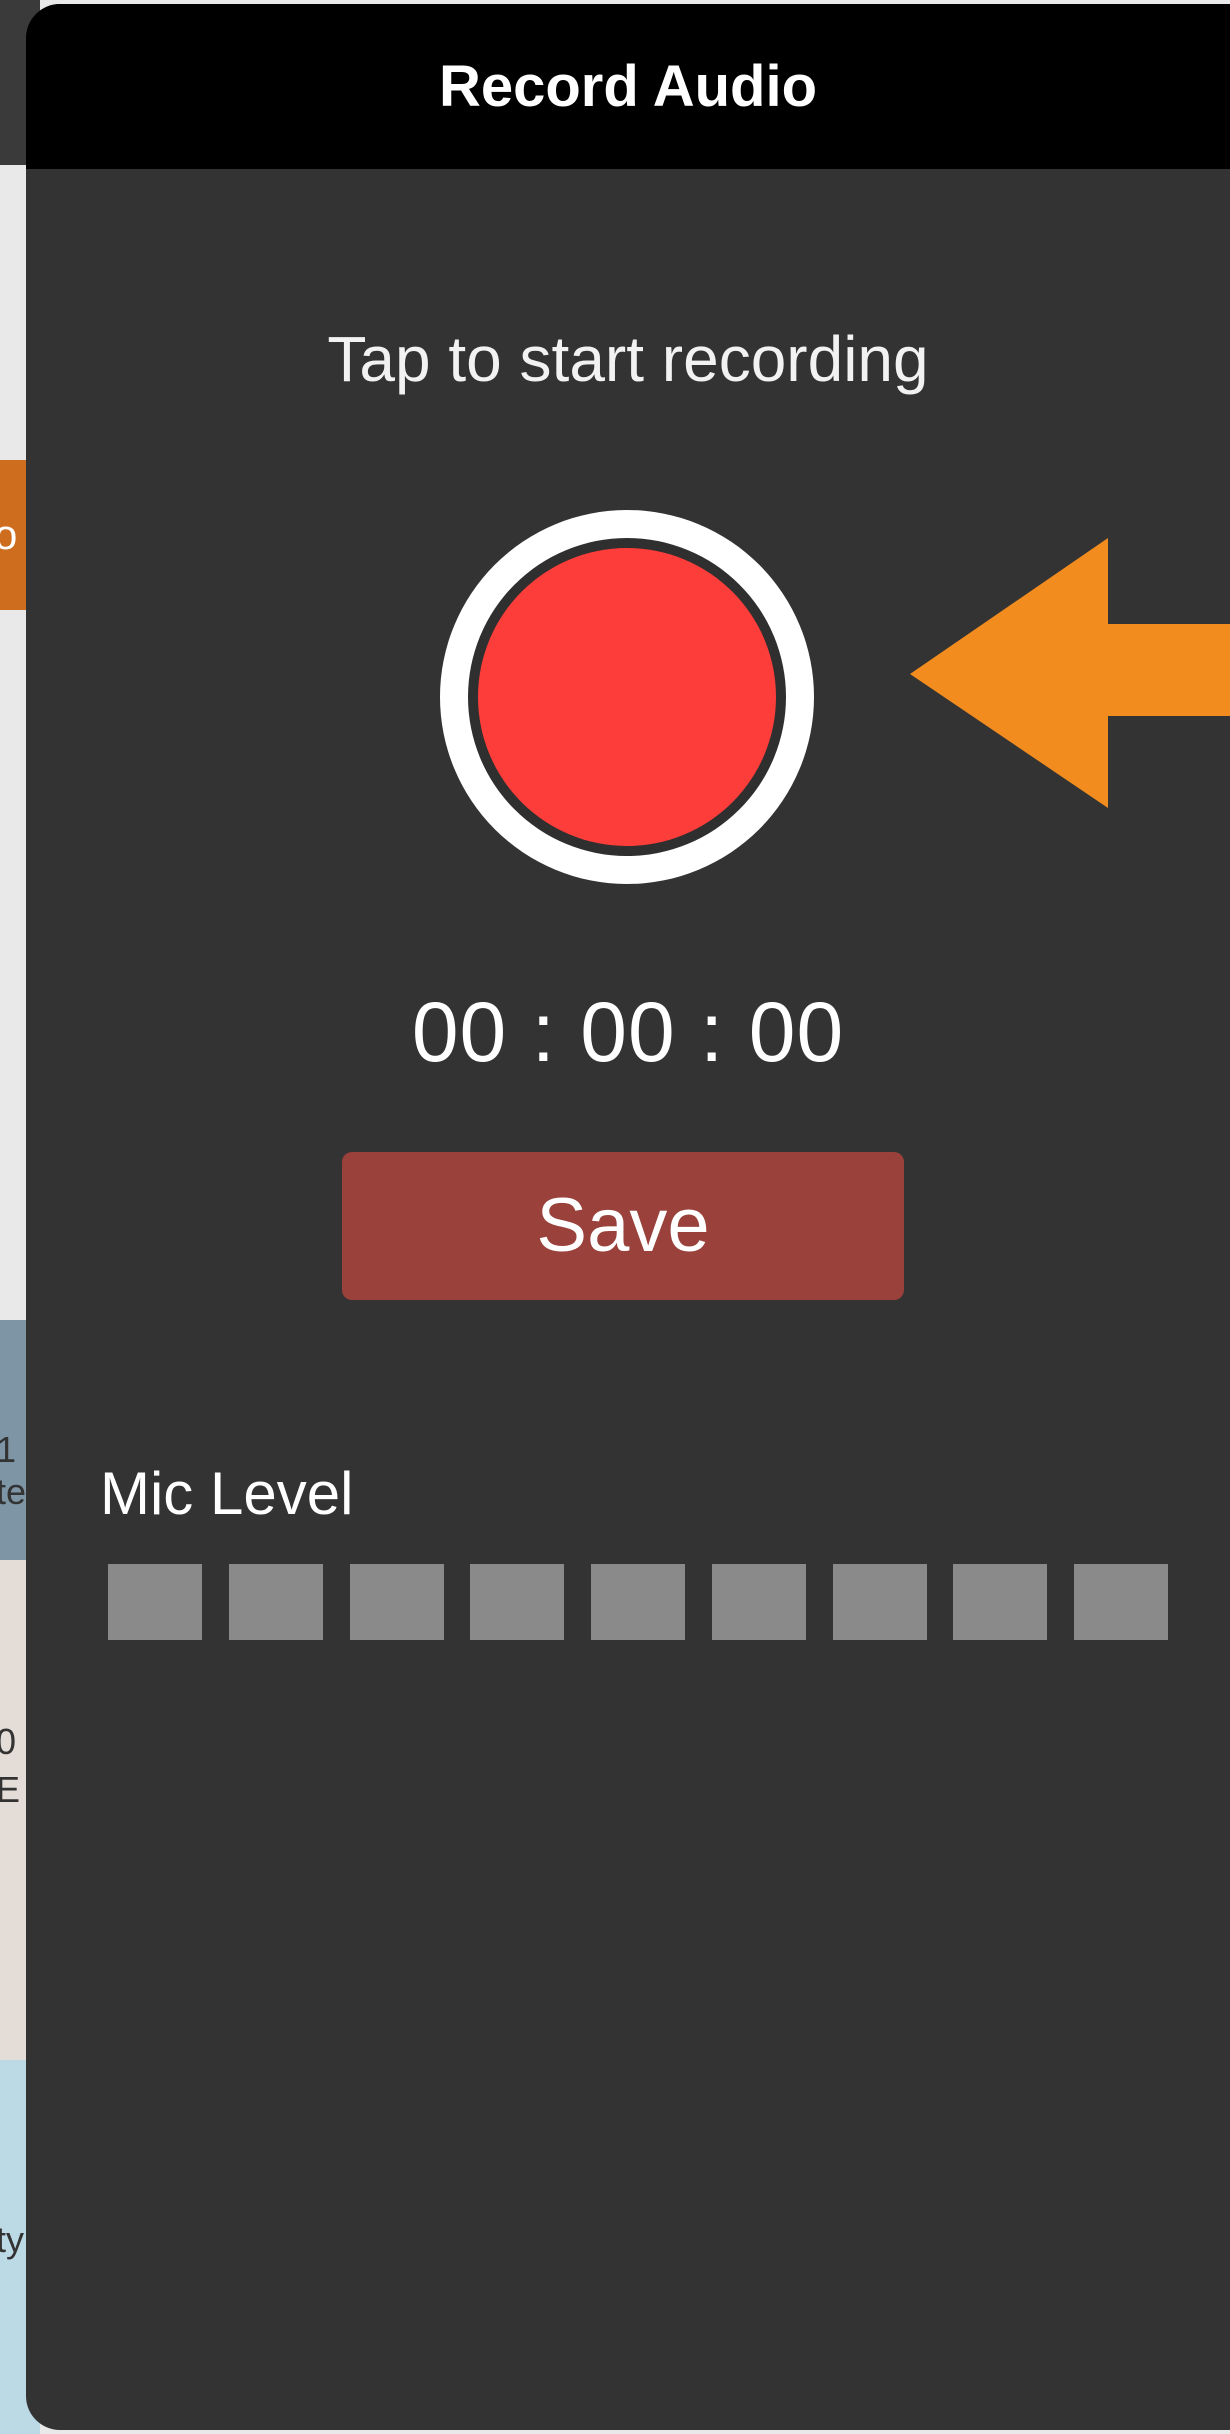  I want to click on map-label: ty, so click(12, 2239).